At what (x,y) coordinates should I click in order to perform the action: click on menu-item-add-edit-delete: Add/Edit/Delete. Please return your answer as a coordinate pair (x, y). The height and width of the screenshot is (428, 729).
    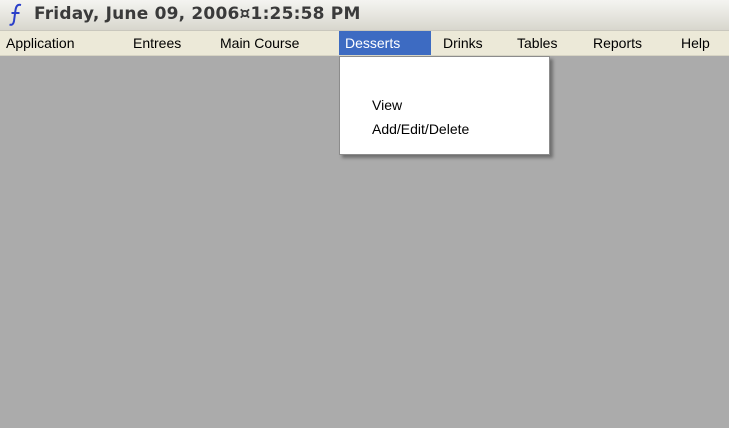
    Looking at the image, I should click on (444, 129).